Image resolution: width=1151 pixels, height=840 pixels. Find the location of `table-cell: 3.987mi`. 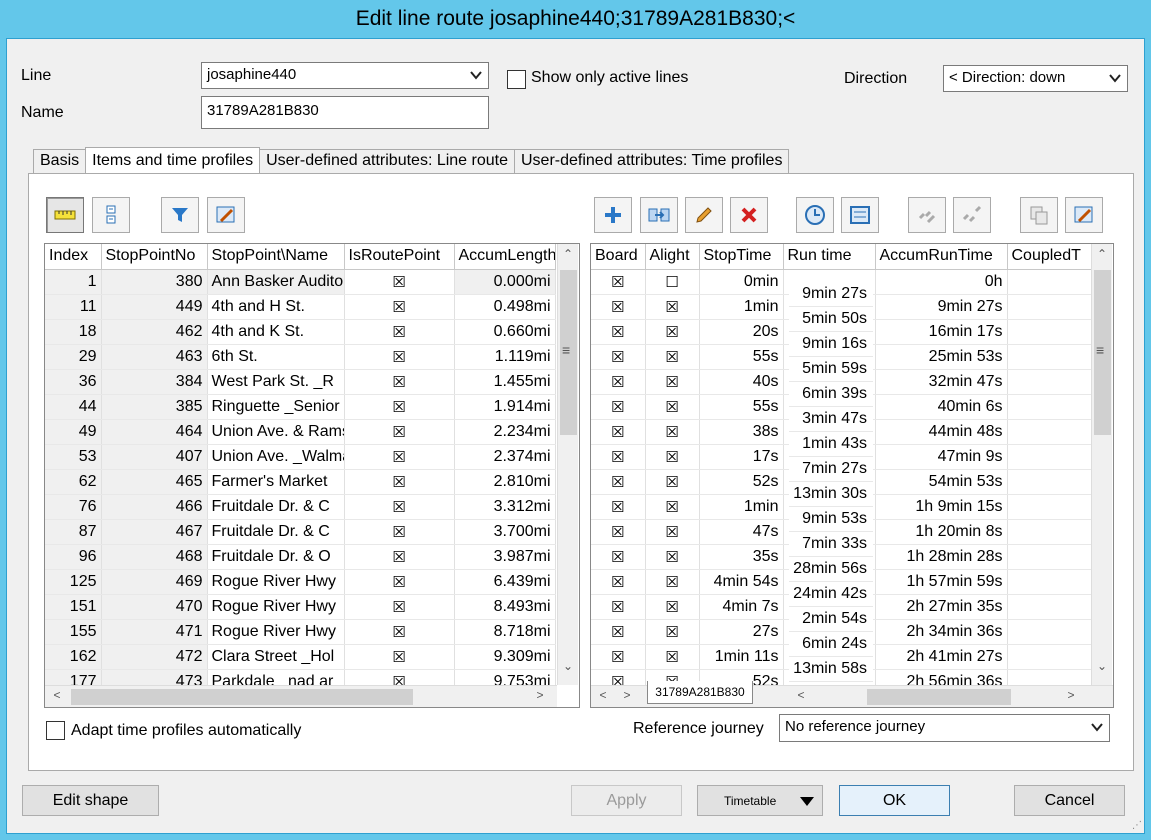

table-cell: 3.987mi is located at coordinates (505, 557).